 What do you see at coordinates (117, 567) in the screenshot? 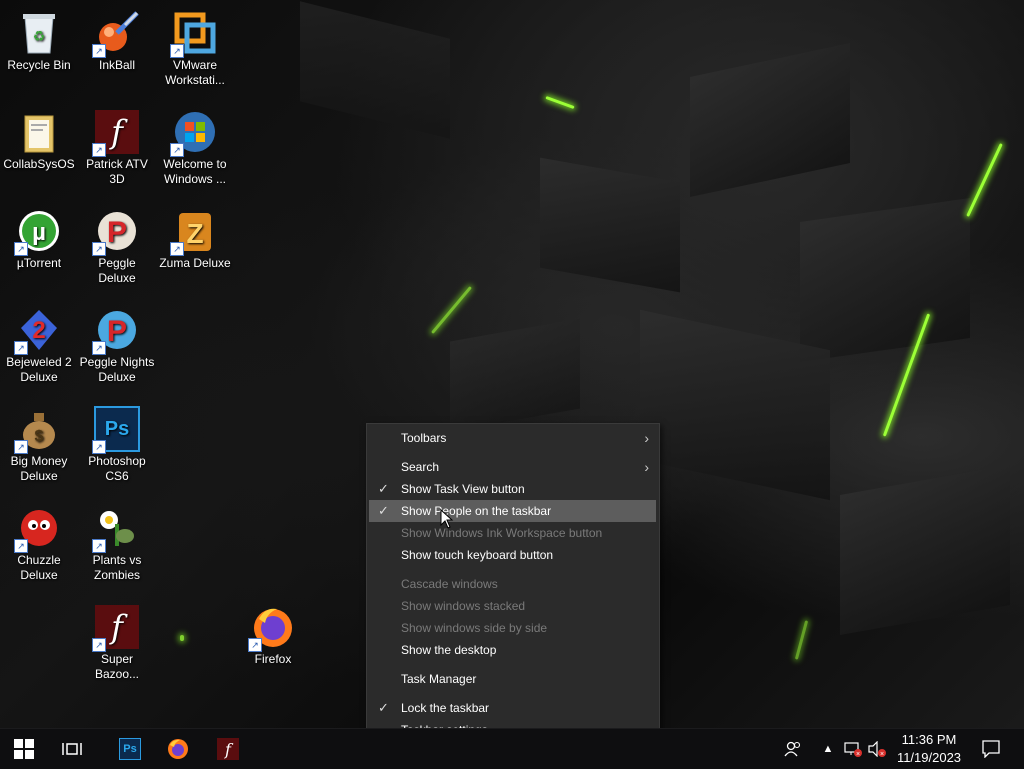
I see `desktop-icon-label: Plants vs Zombies` at bounding box center [117, 567].